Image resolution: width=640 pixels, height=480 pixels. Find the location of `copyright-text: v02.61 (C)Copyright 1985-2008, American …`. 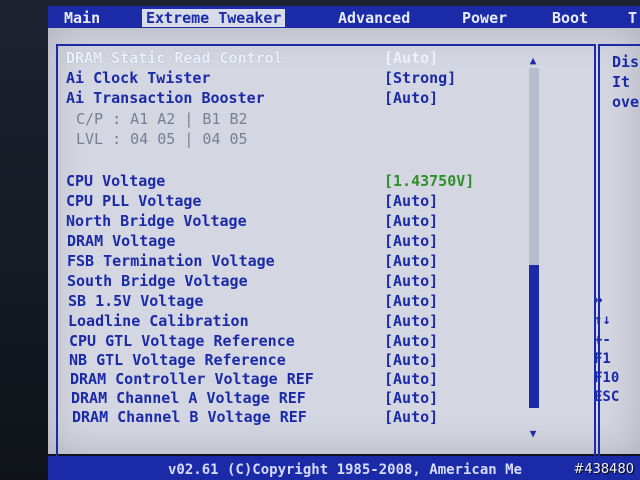

copyright-text: v02.61 (C)Copyright 1985-2008, American … is located at coordinates (345, 470).